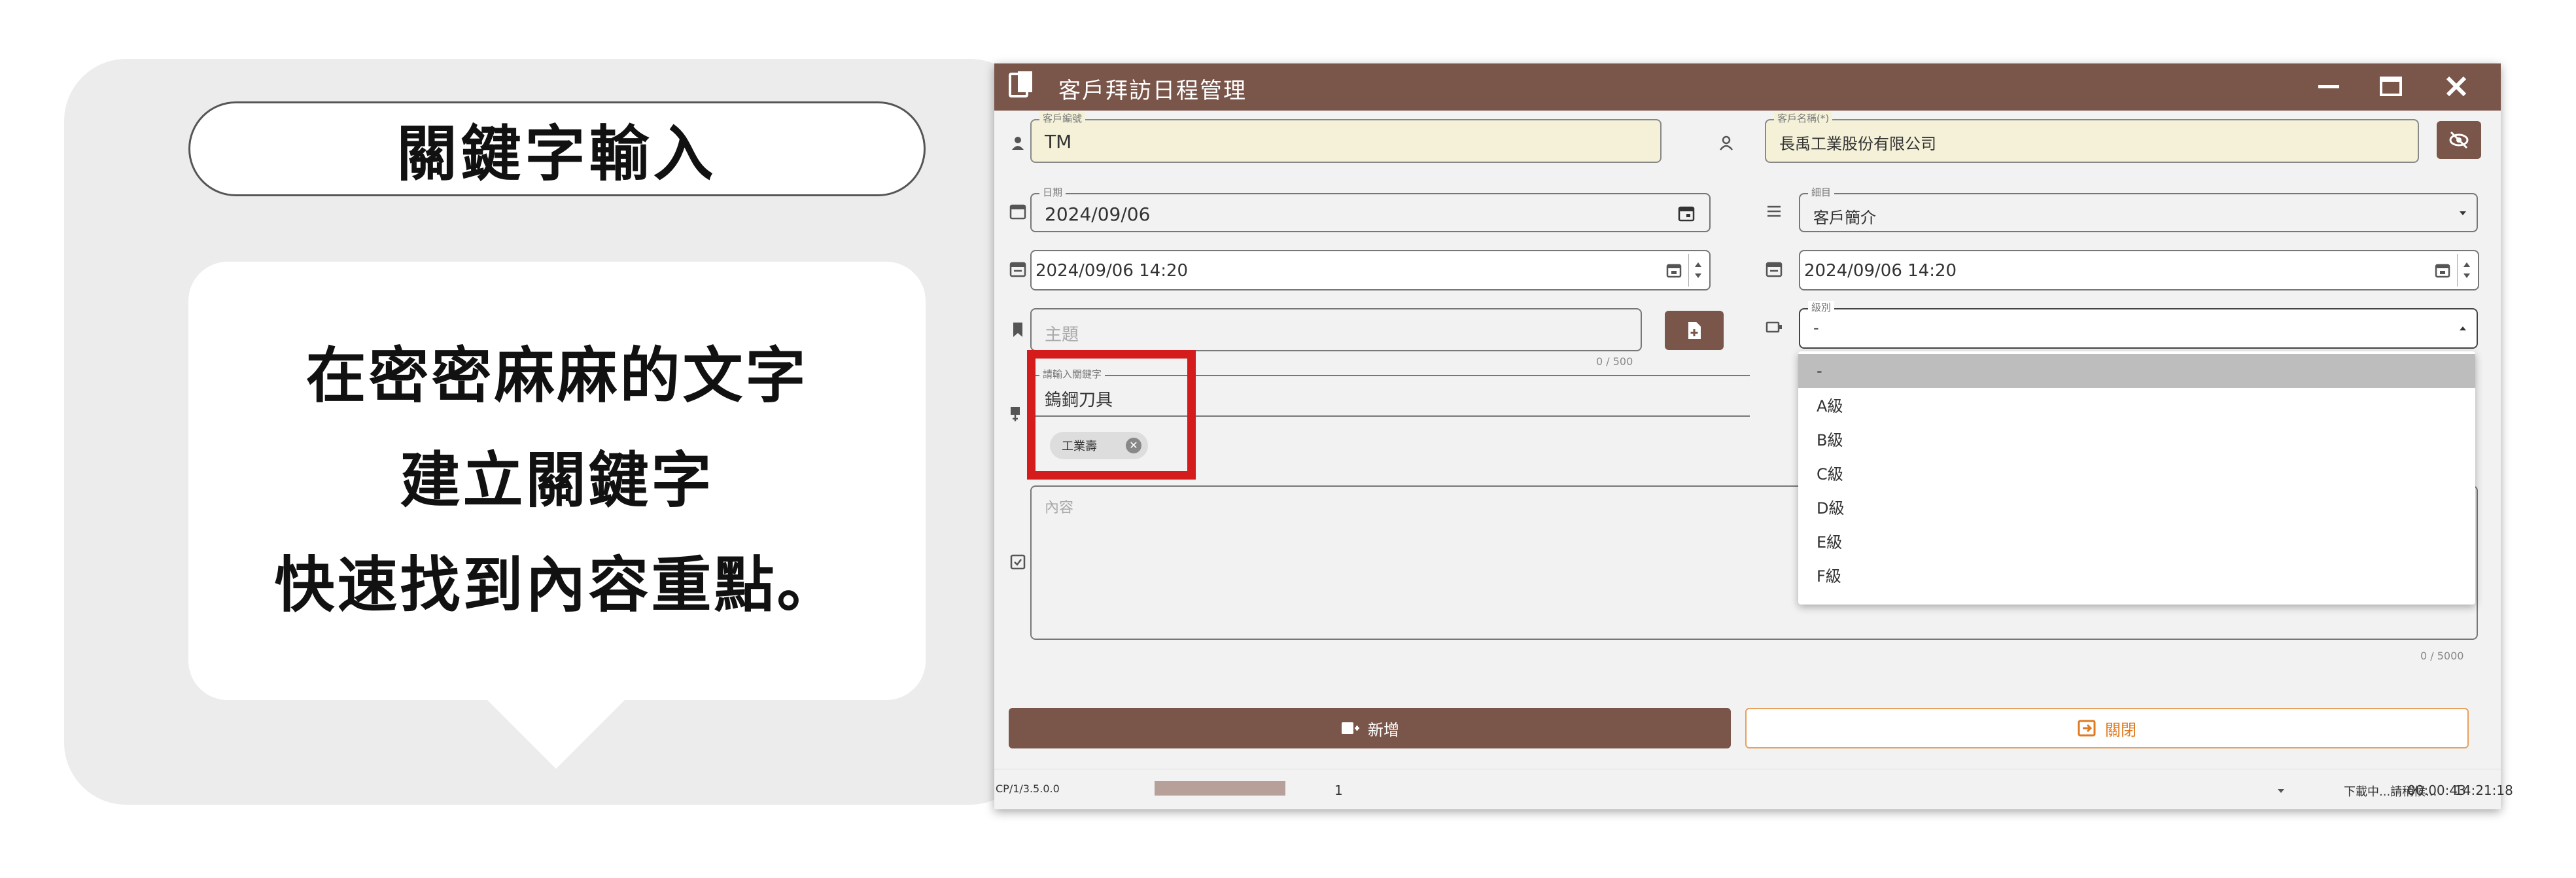  What do you see at coordinates (1687, 213) in the screenshot?
I see `calendar-picker-icon` at bounding box center [1687, 213].